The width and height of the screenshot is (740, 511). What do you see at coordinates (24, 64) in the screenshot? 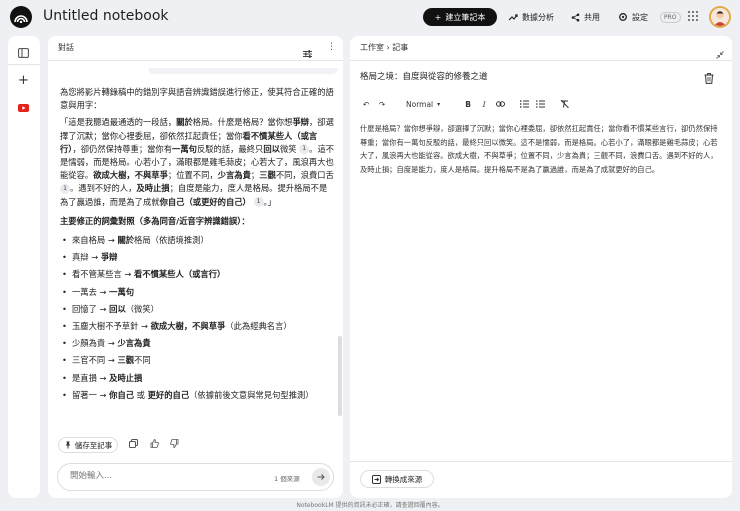
I see `rail-divider` at bounding box center [24, 64].